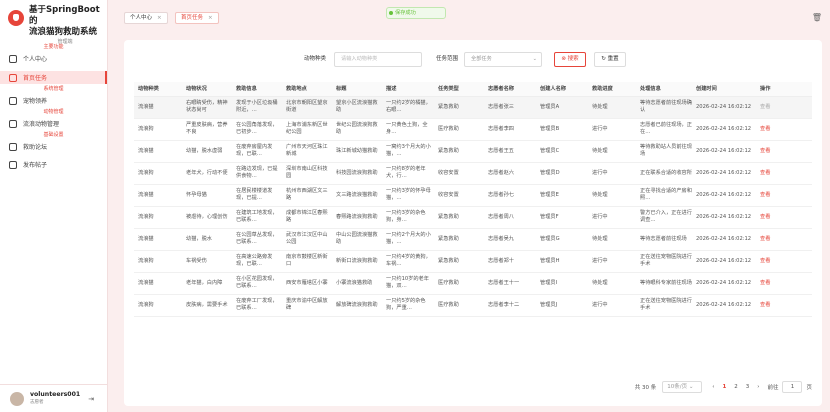 This screenshot has height=412, width=830. I want to click on search-button: ⊗ 搜索, so click(570, 59).